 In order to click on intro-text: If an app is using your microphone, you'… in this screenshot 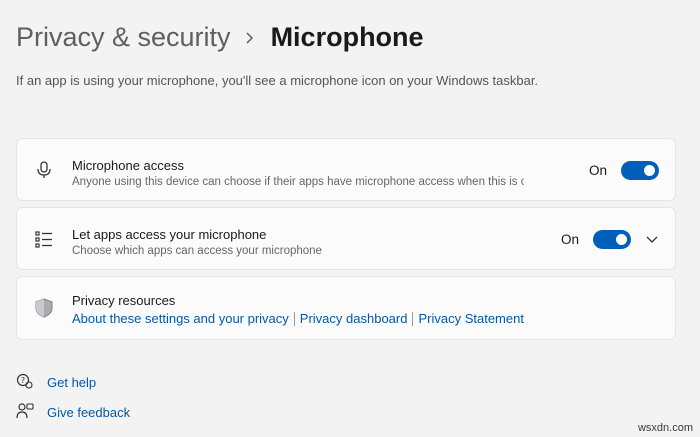, I will do `click(277, 80)`.